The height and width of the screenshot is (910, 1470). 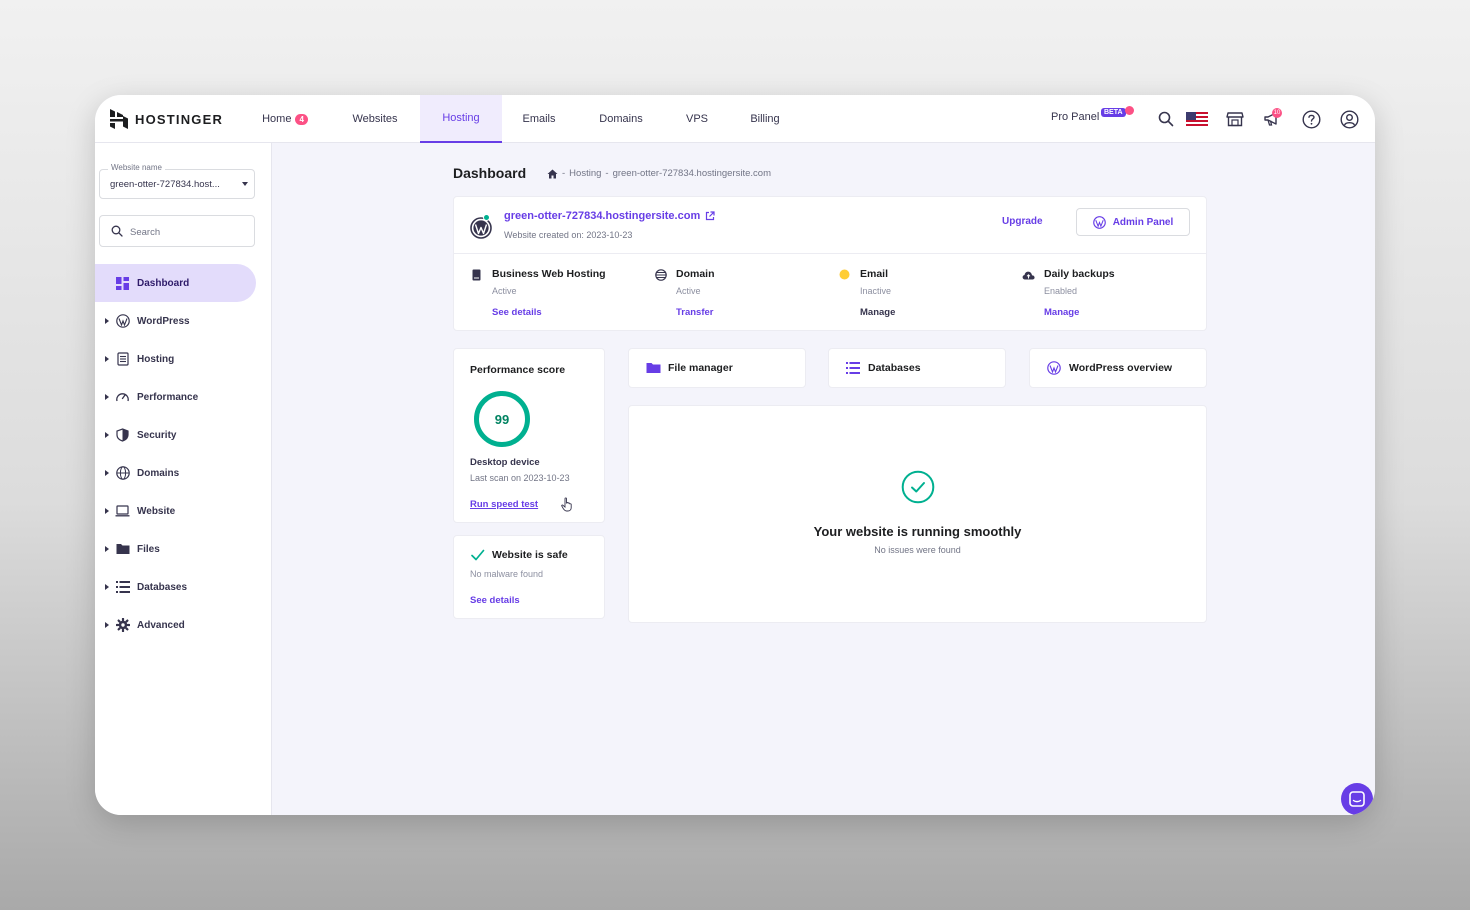 What do you see at coordinates (697, 119) in the screenshot?
I see `nav-vps: VPS` at bounding box center [697, 119].